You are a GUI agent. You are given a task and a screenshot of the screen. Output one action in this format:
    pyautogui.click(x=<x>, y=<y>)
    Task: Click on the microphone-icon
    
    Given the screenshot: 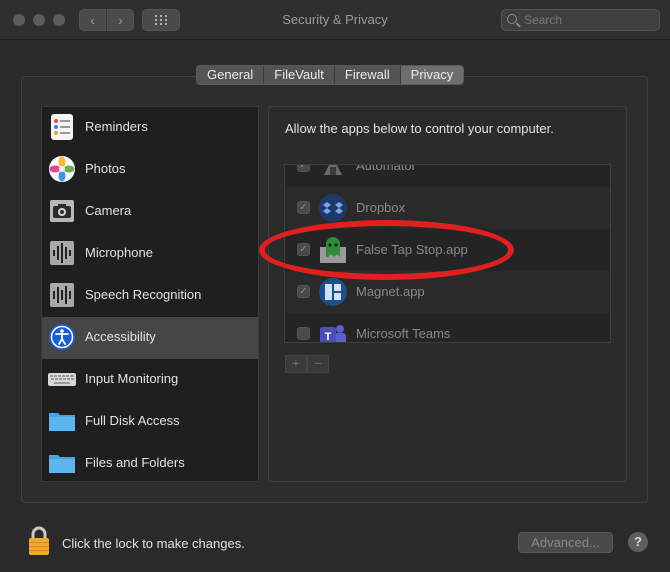 What is the action you would take?
    pyautogui.click(x=62, y=253)
    